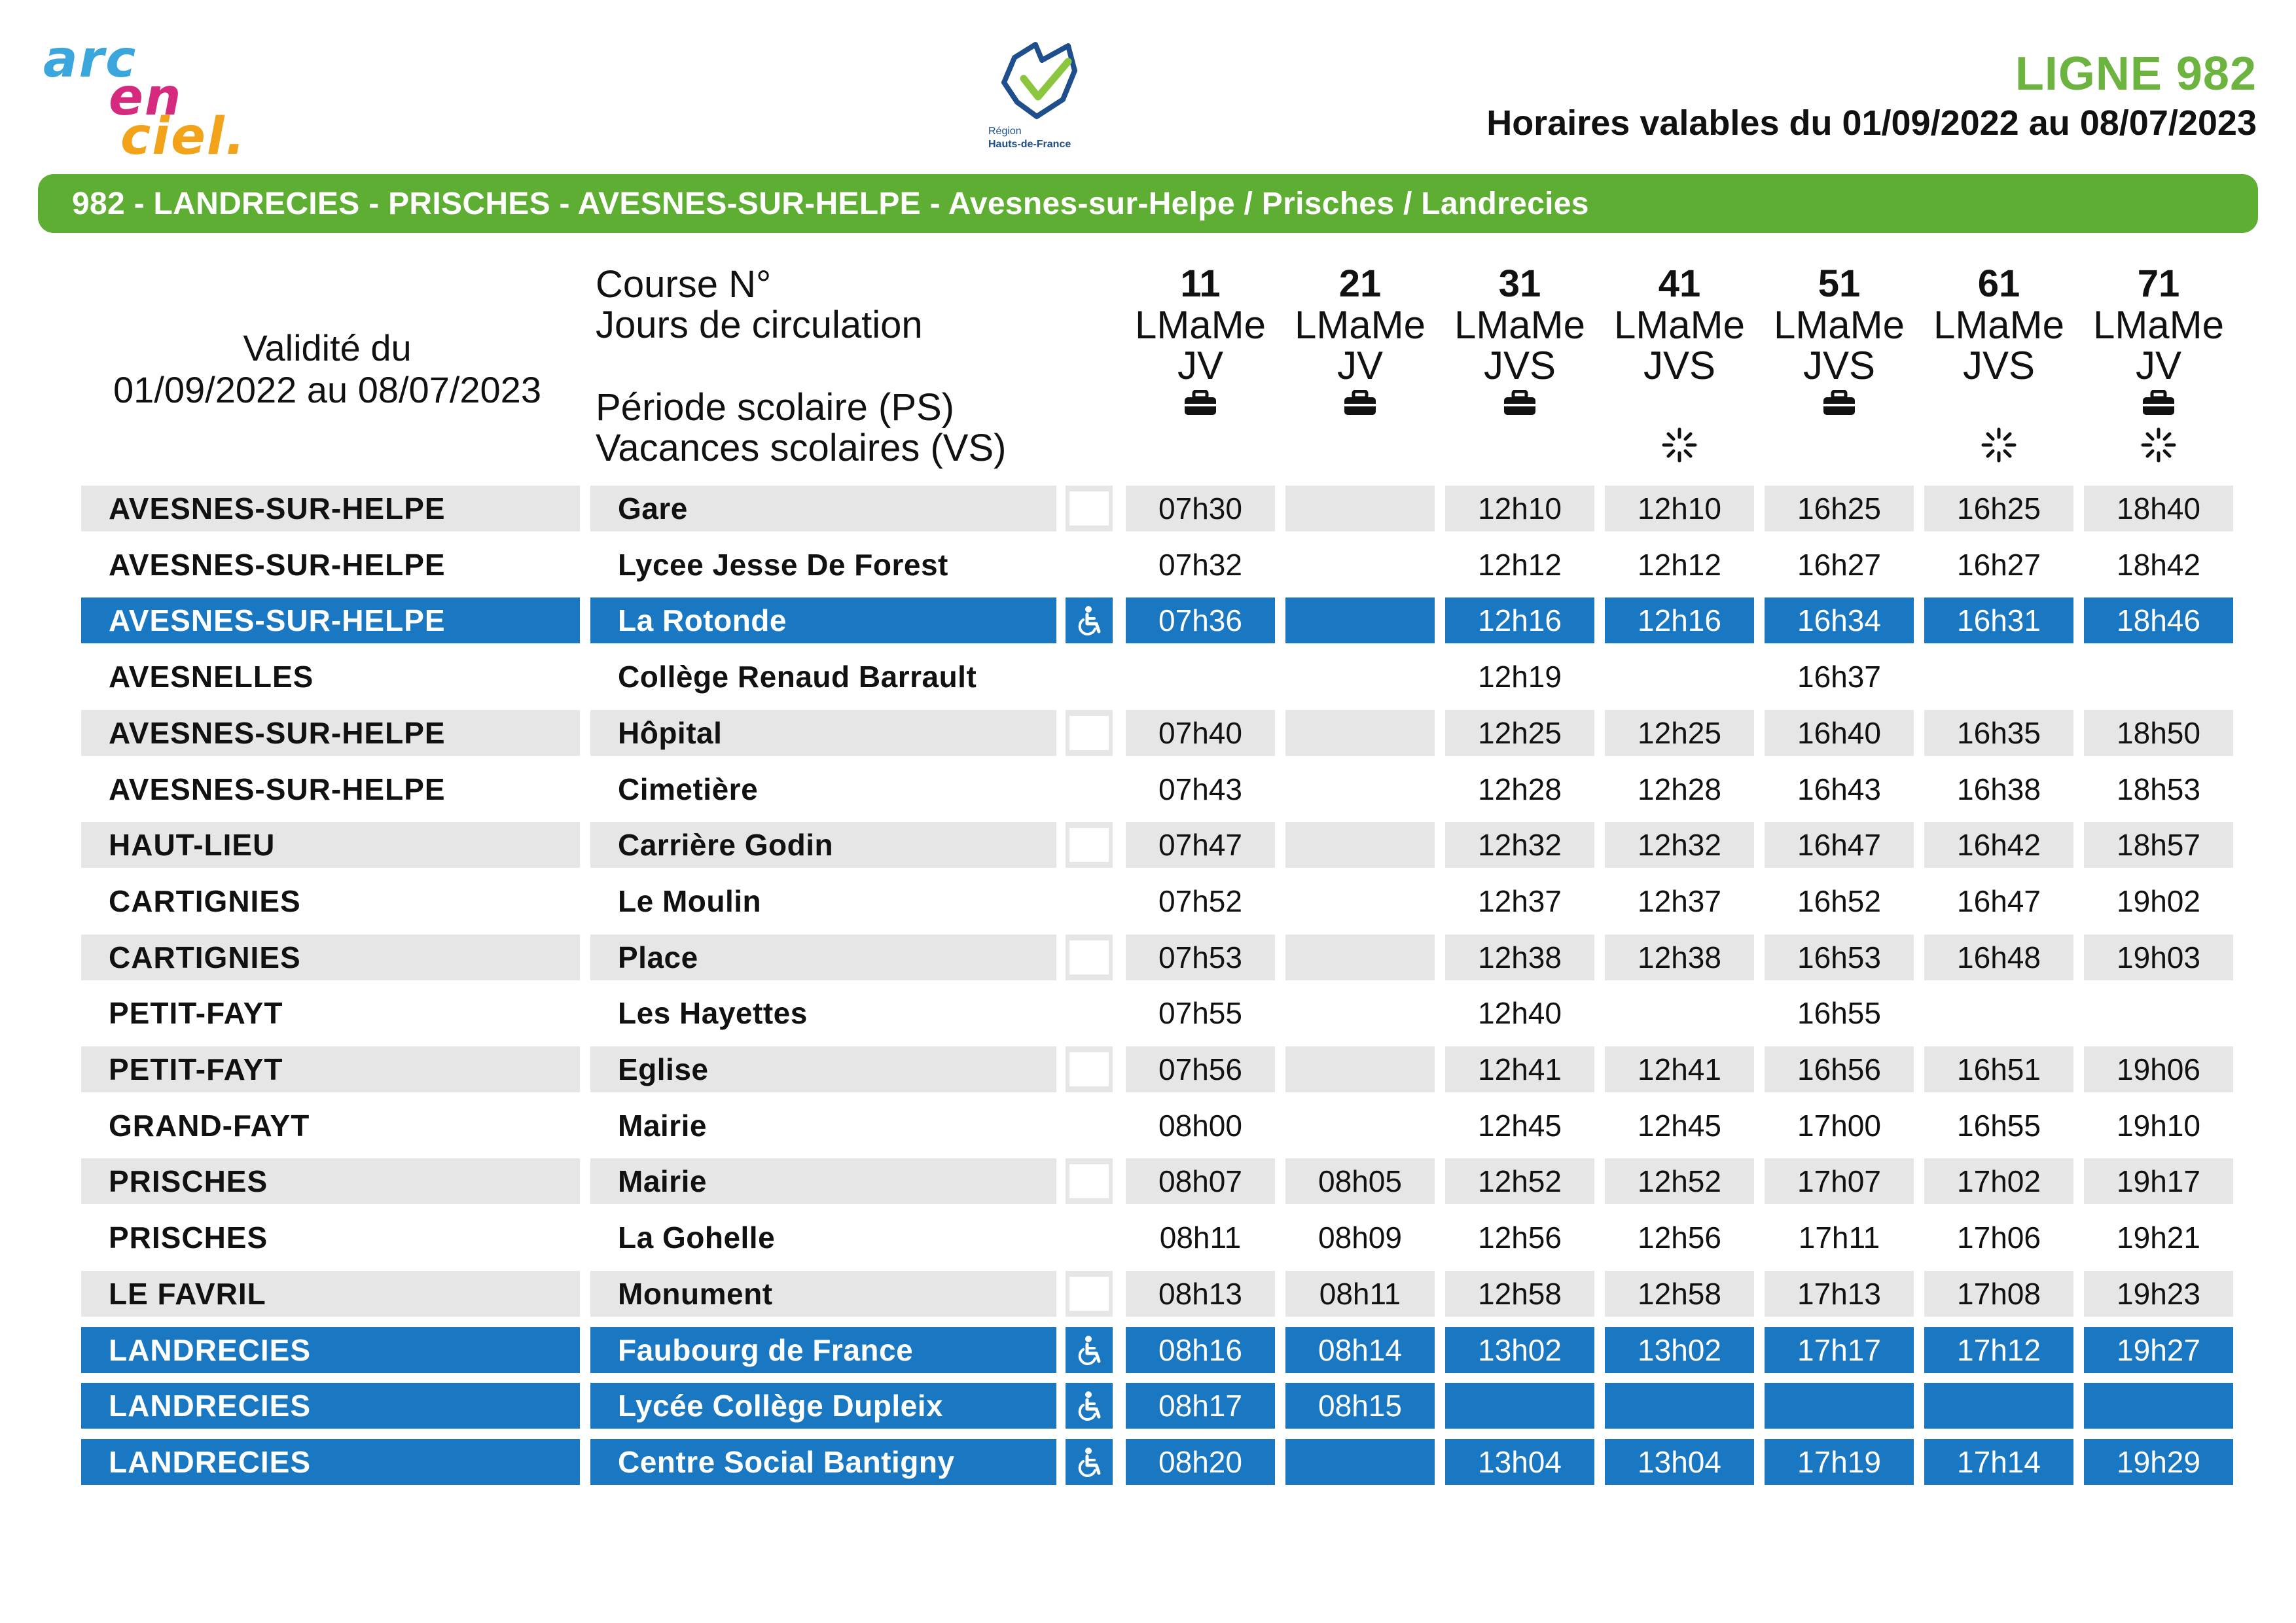 The height and width of the screenshot is (1623, 2296). What do you see at coordinates (1998, 620) in the screenshot?
I see `departure-time: 16h31` at bounding box center [1998, 620].